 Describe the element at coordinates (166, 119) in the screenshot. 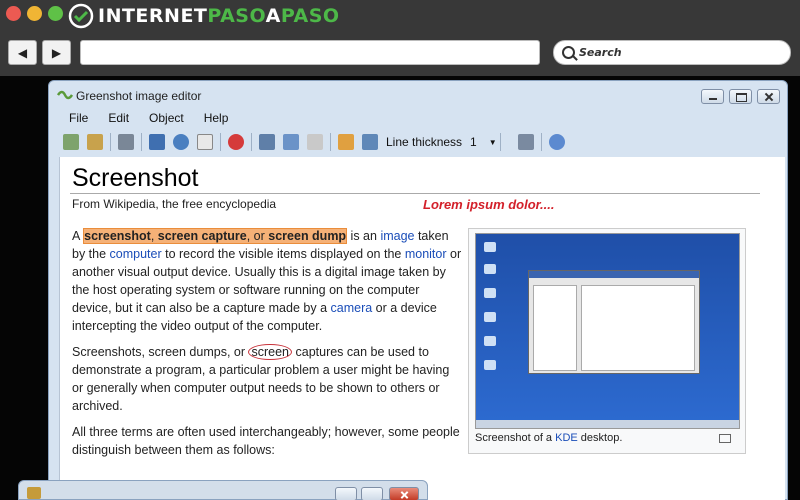

I see `menu-object: Object` at that location.